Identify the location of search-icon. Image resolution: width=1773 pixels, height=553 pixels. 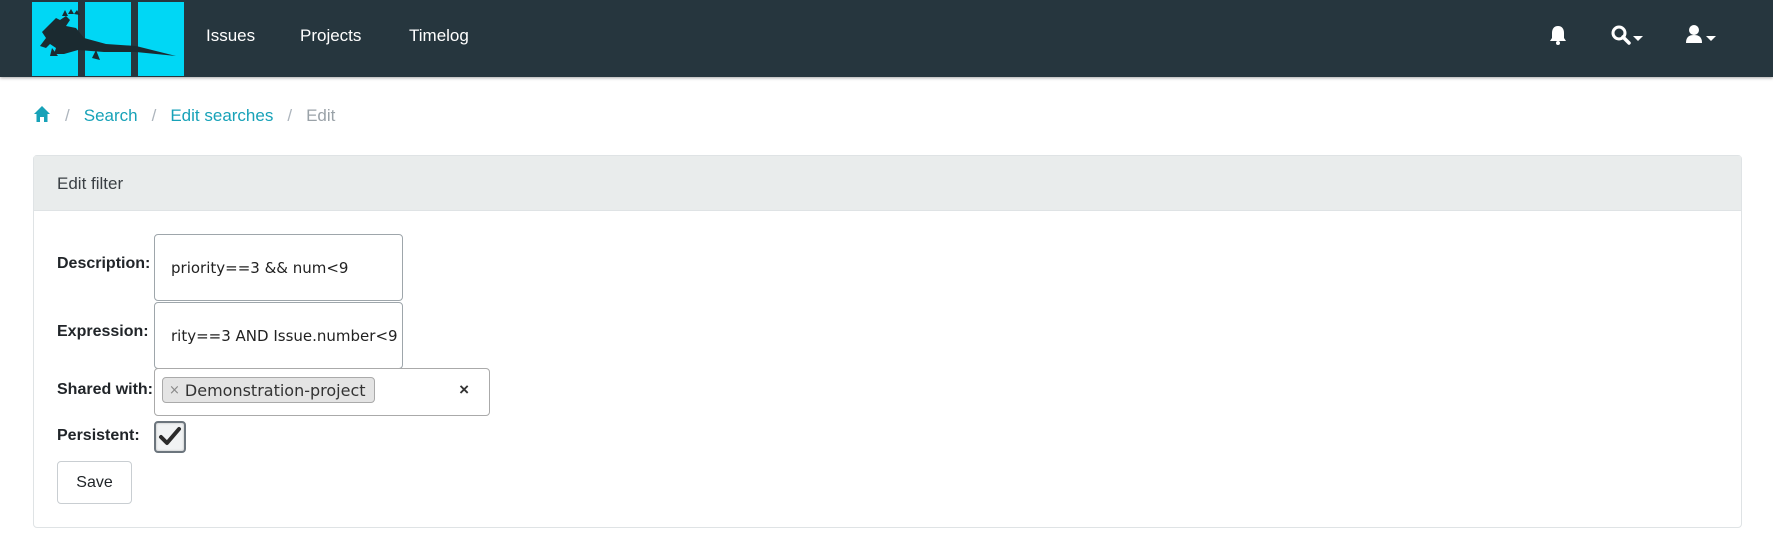
(1628, 36).